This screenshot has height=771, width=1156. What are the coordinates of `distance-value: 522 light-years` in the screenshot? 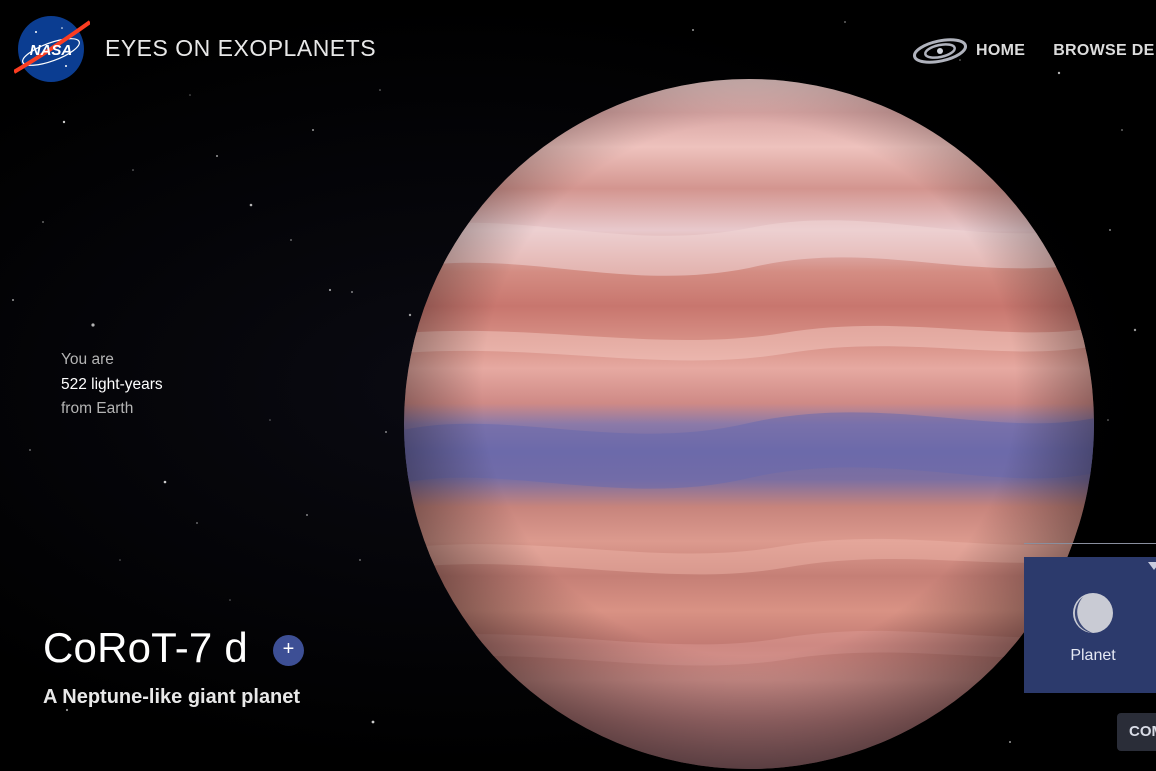 It's located at (112, 384).